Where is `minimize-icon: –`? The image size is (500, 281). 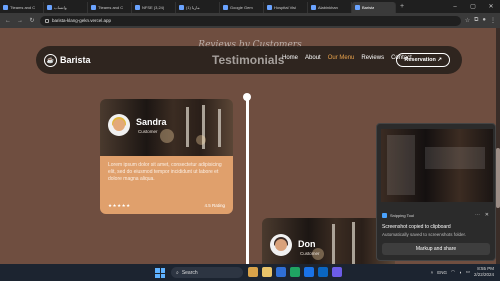 minimize-icon: – is located at coordinates (455, 6).